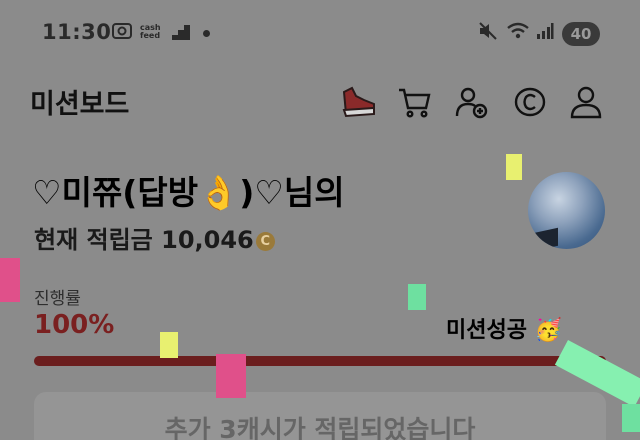  Describe the element at coordinates (545, 33) in the screenshot. I see `signal-icon` at that location.